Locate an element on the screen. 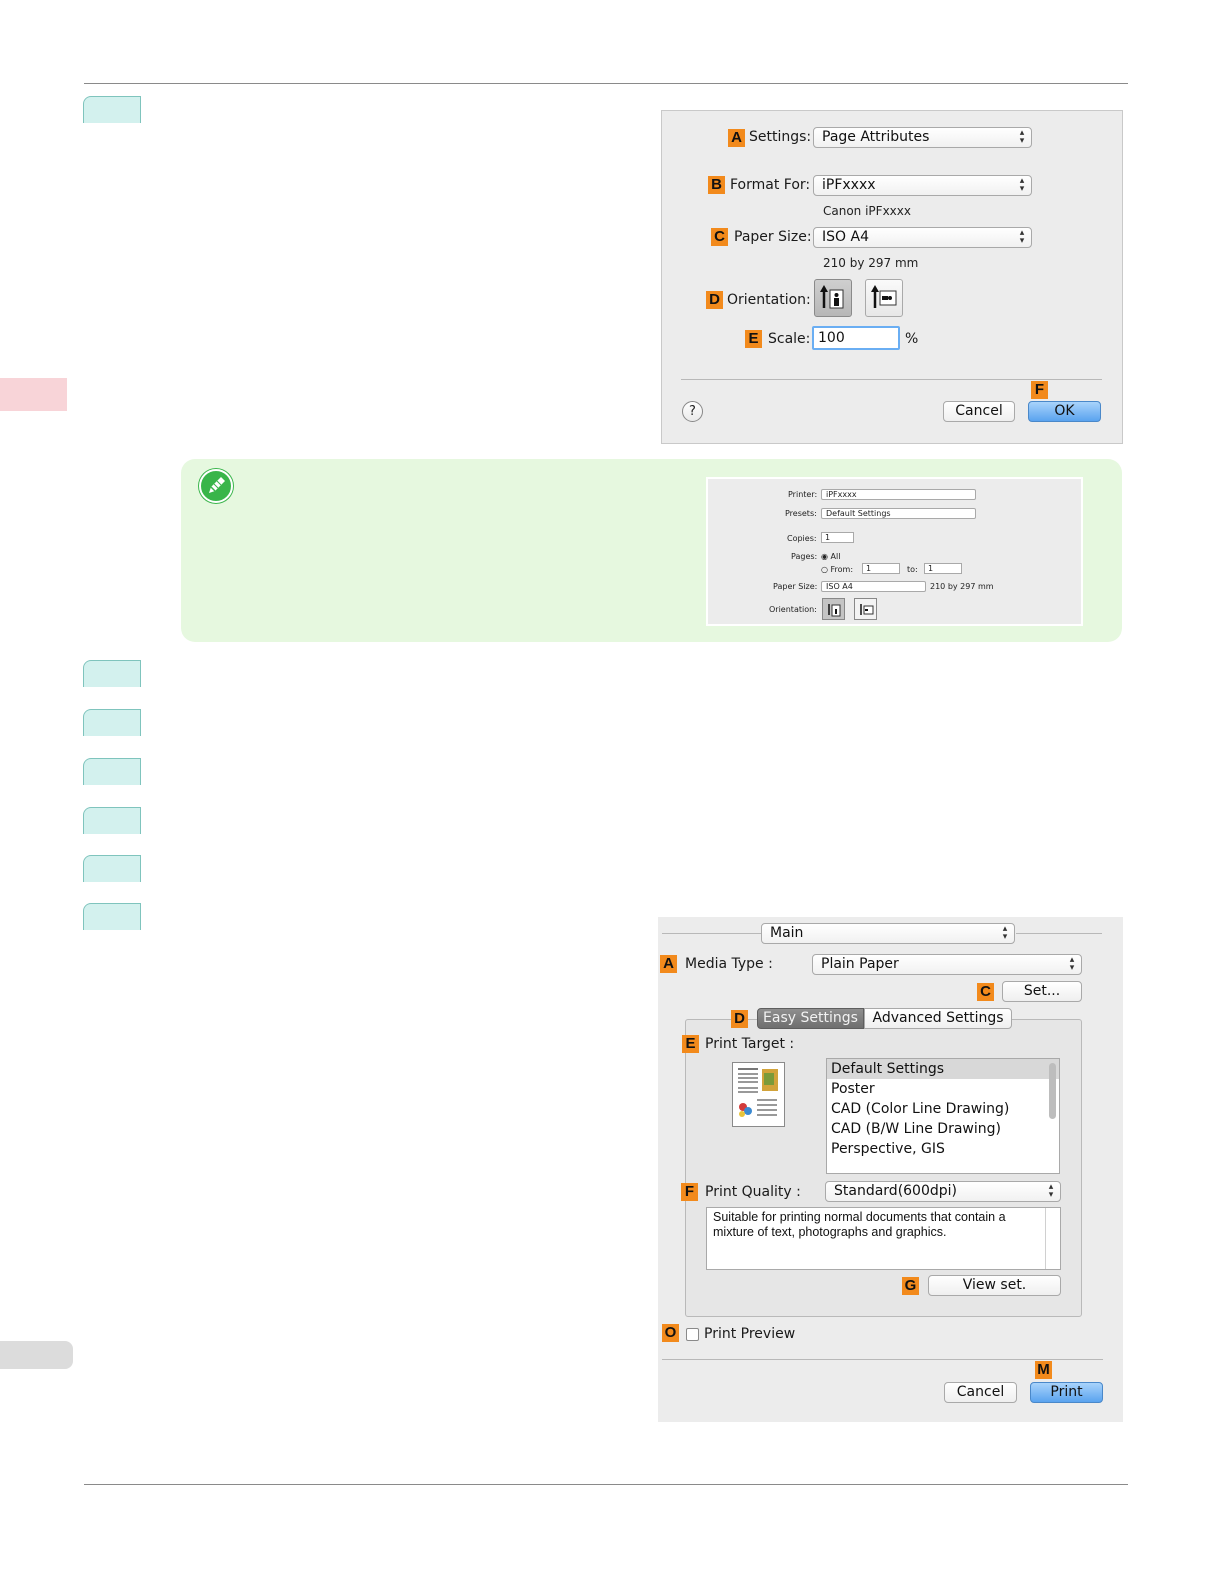 Image resolution: width=1224 pixels, height=1584 pixels. paper-size-popup: ISO A4 is located at coordinates (873, 586).